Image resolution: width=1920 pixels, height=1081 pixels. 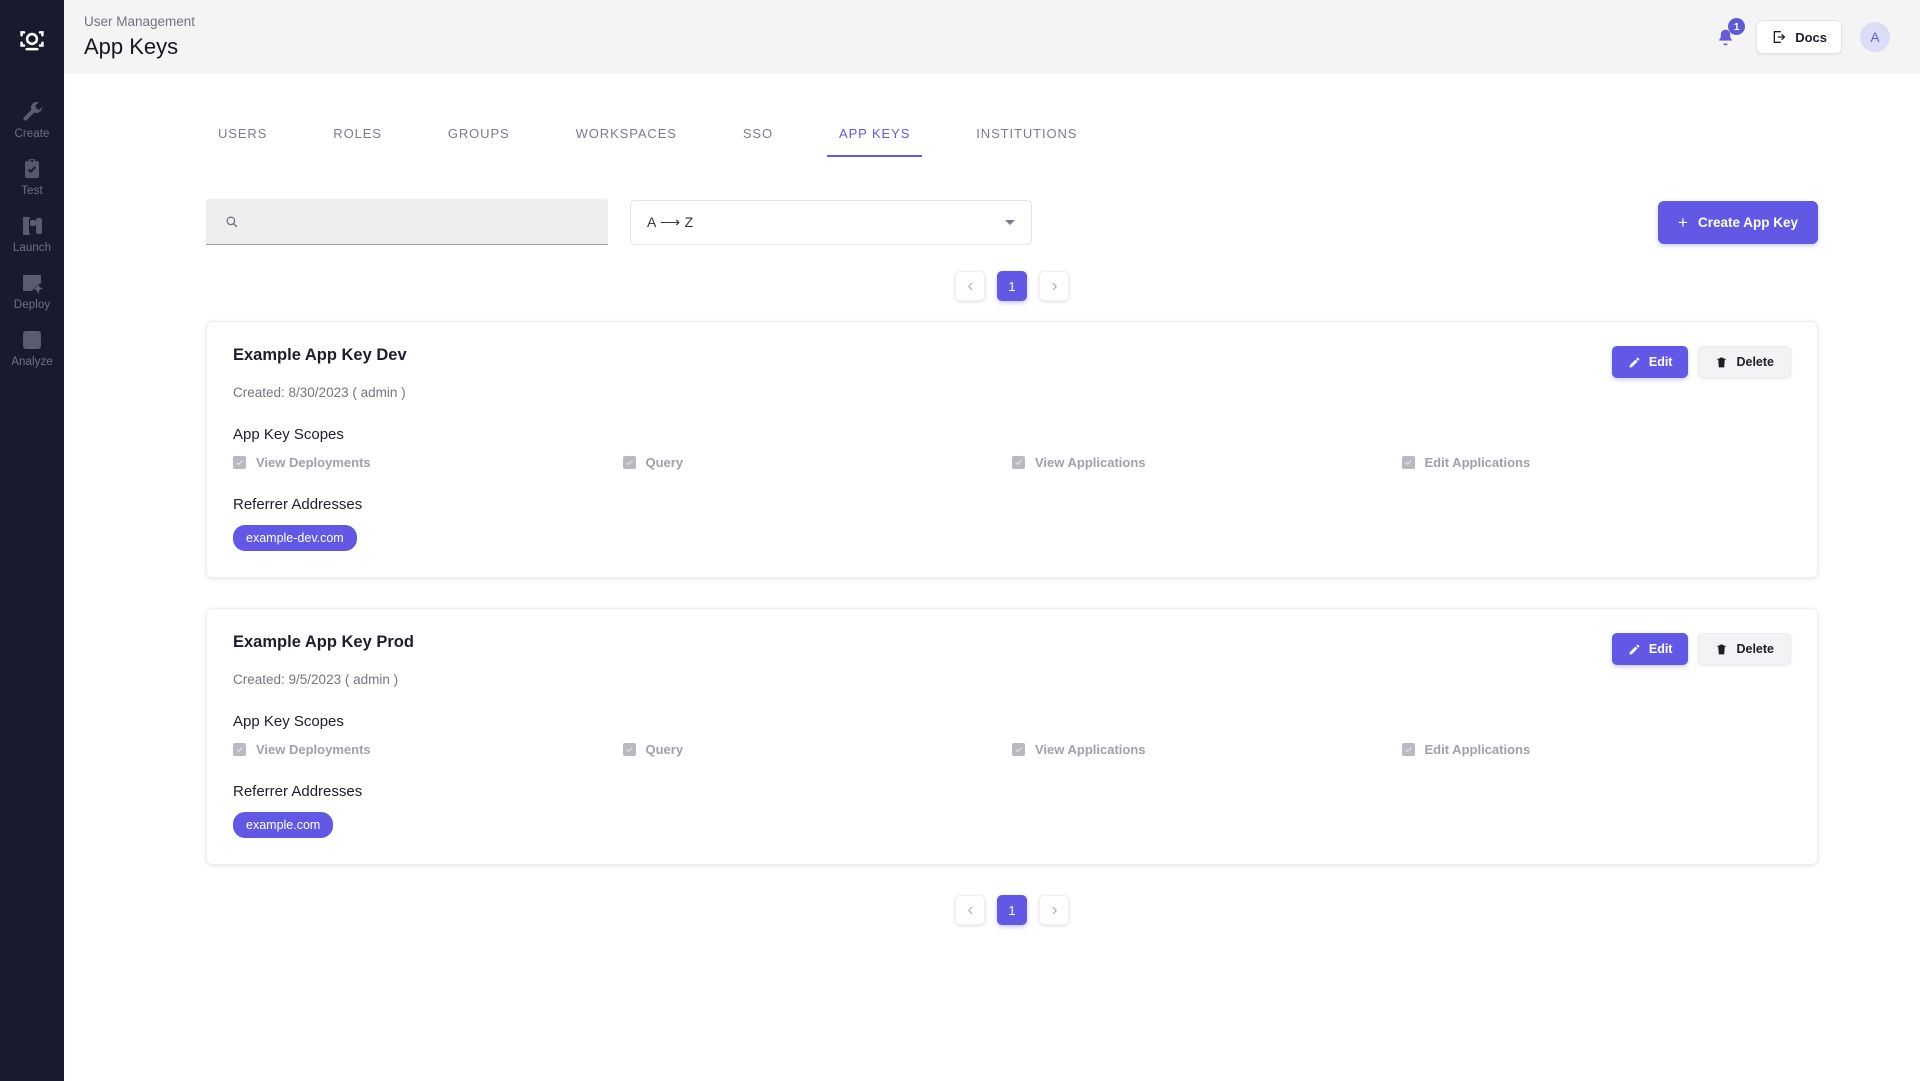 I want to click on search-box, so click(x=407, y=222).